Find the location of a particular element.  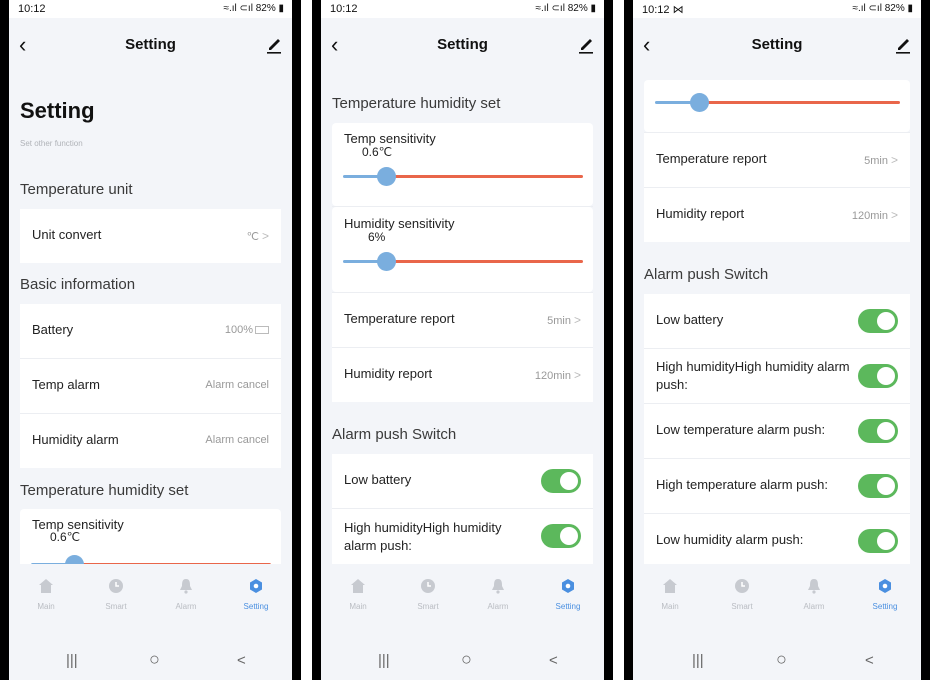

status-bar: 10:12 ⋈ ≈.ıl ⊂ıl 82% ▮ is located at coordinates (777, 9).